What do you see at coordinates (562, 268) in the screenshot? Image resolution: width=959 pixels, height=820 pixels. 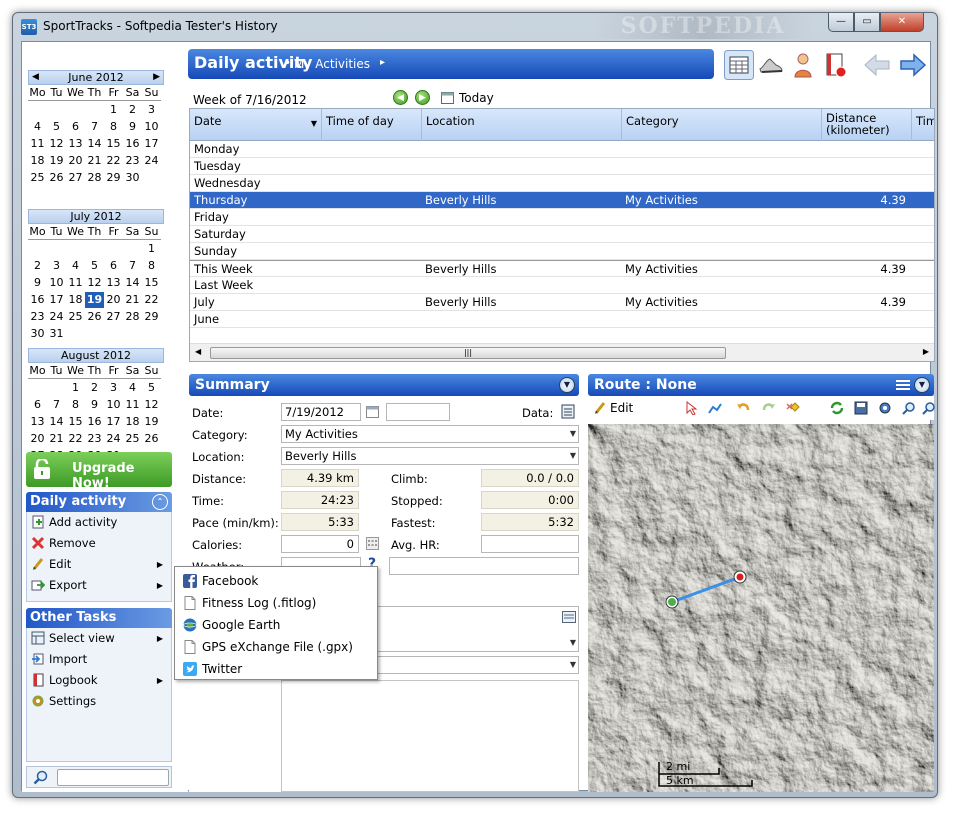 I see `table-row: This Week Beverly Hills My Activities 4.39` at bounding box center [562, 268].